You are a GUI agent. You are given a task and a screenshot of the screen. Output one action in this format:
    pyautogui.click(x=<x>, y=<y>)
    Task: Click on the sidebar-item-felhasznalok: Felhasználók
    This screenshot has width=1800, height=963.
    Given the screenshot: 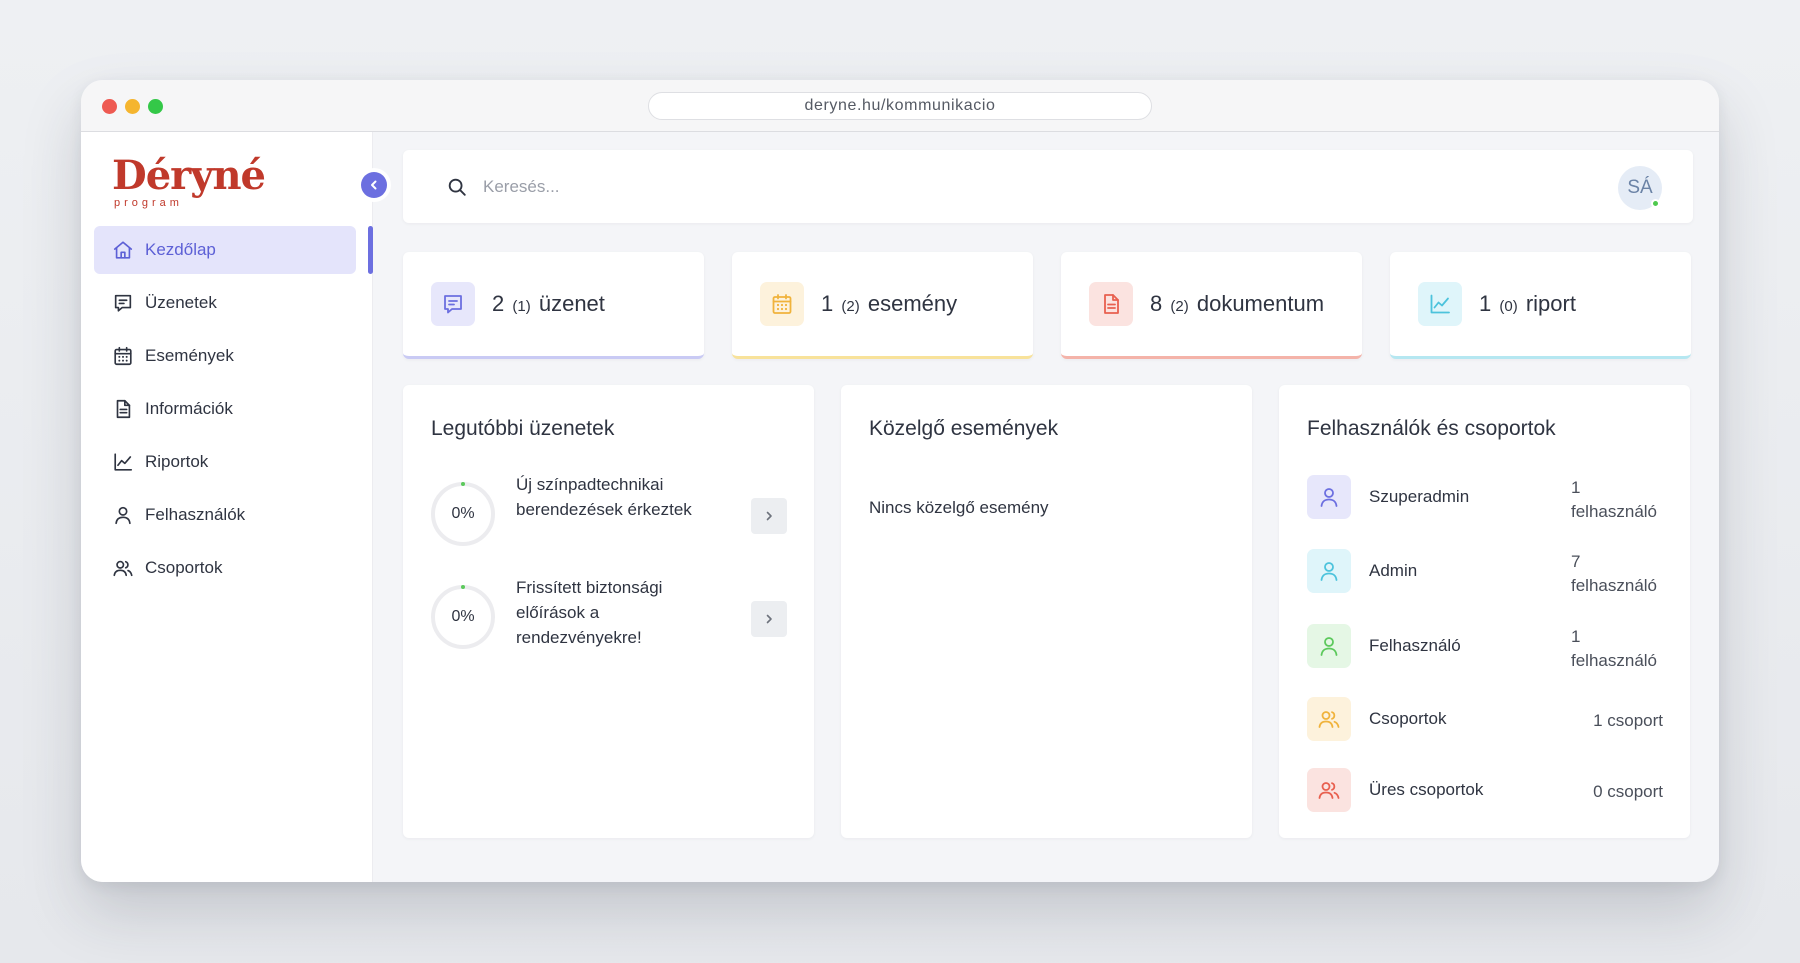 What is the action you would take?
    pyautogui.click(x=225, y=515)
    